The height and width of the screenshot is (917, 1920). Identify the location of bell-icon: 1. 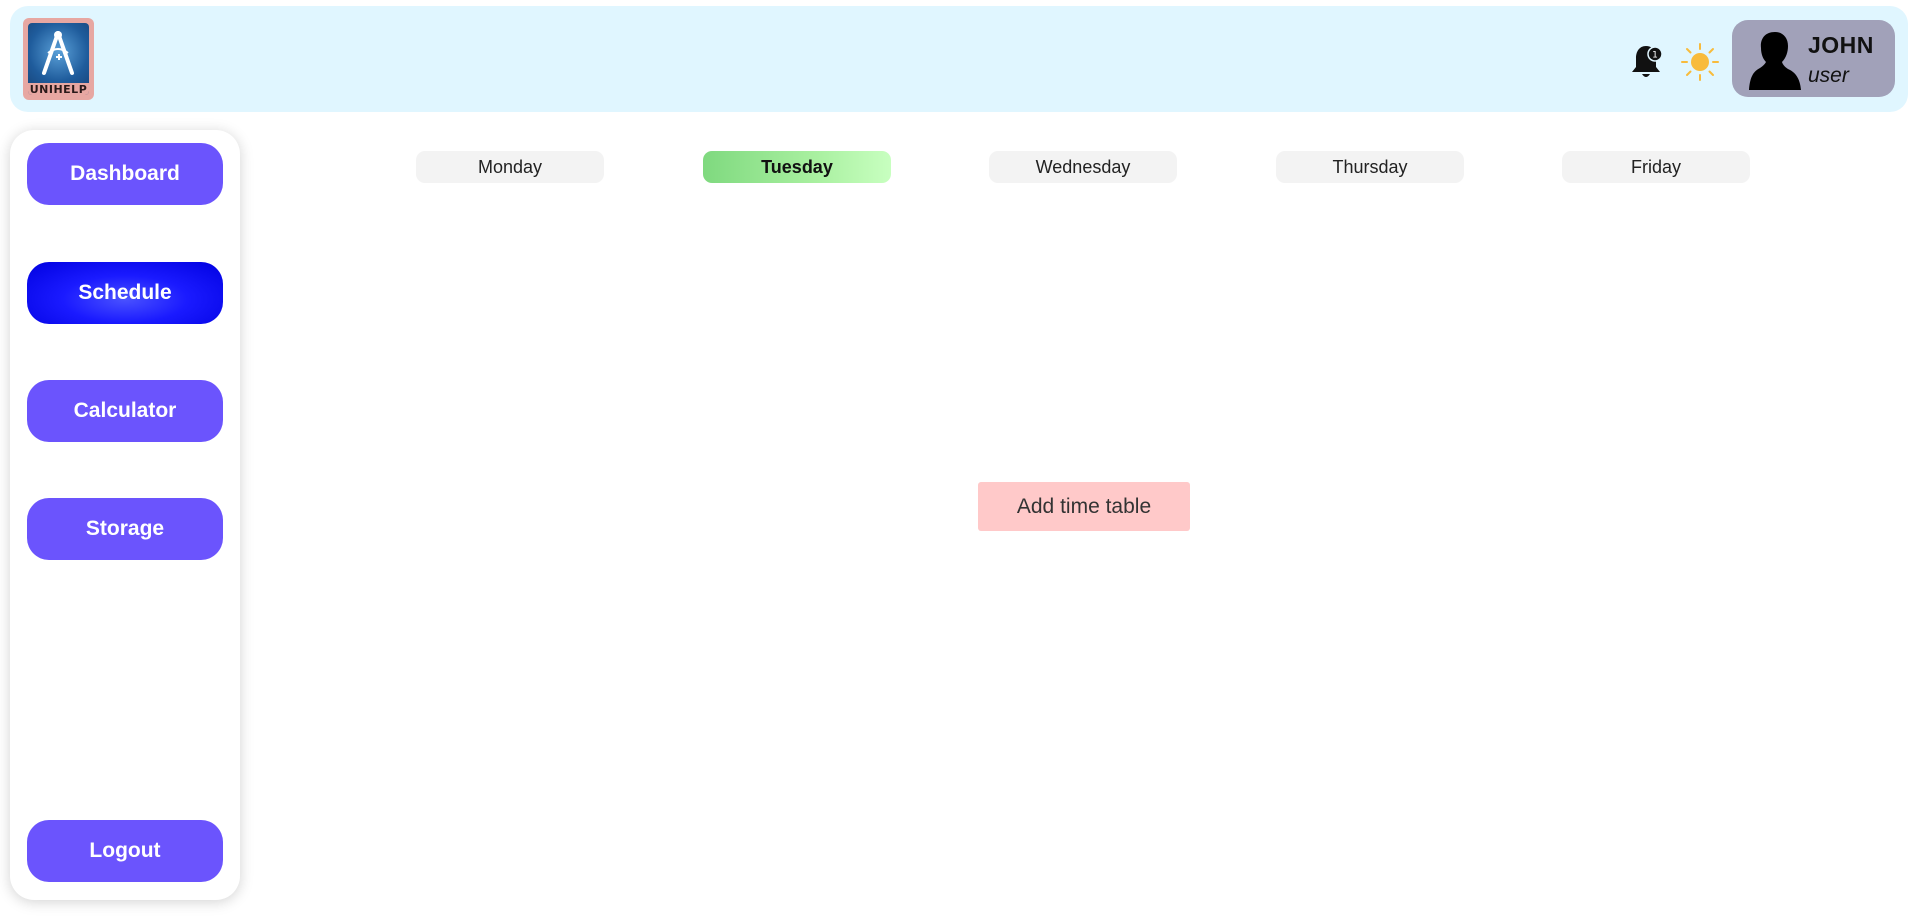
(1646, 62).